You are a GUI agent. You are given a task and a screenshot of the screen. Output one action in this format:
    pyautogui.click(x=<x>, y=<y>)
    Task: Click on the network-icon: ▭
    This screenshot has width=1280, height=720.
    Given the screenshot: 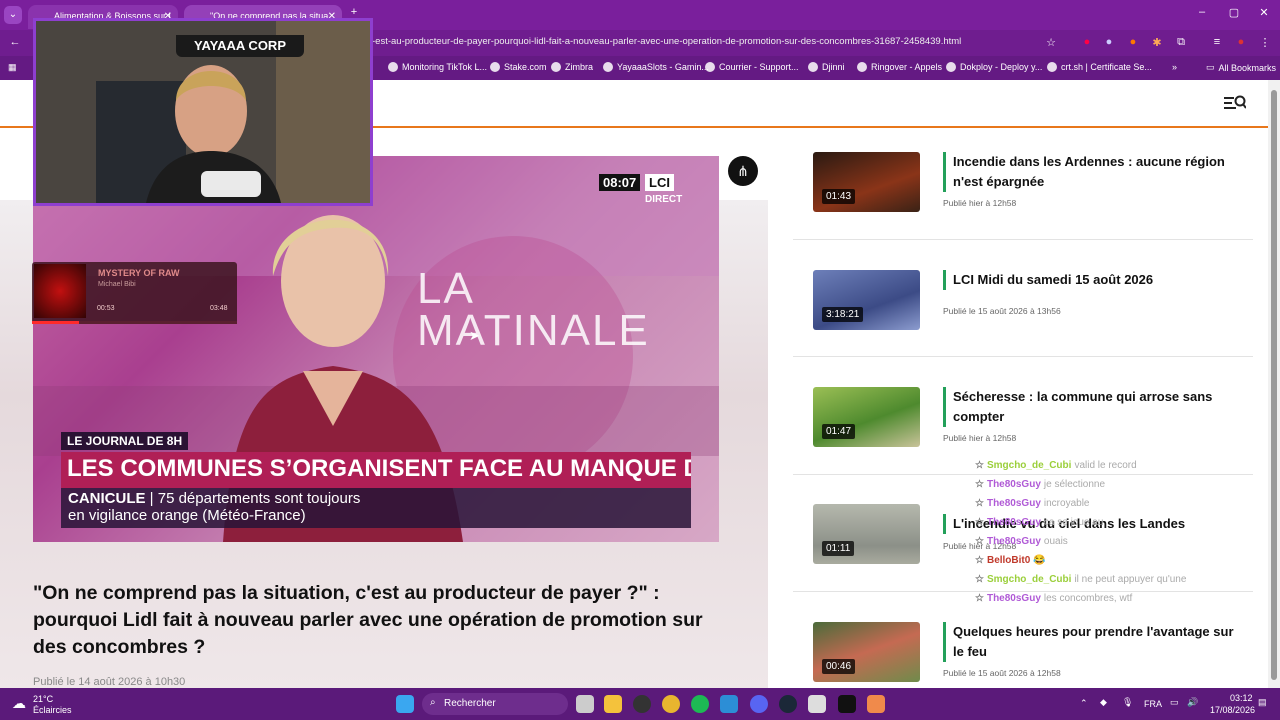 What is the action you would take?
    pyautogui.click(x=1174, y=702)
    